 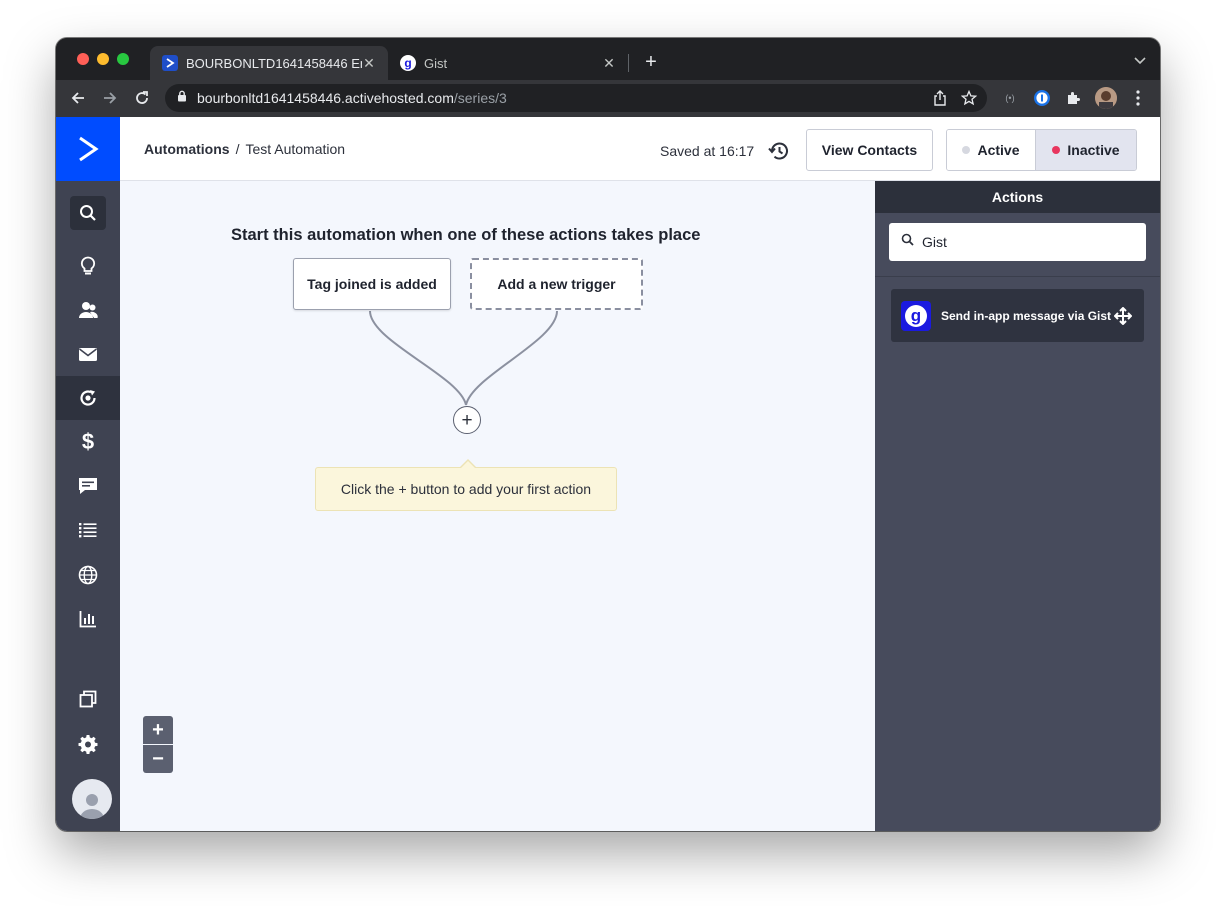 What do you see at coordinates (295, 149) in the screenshot?
I see `breadcrumb-current: Test Automation` at bounding box center [295, 149].